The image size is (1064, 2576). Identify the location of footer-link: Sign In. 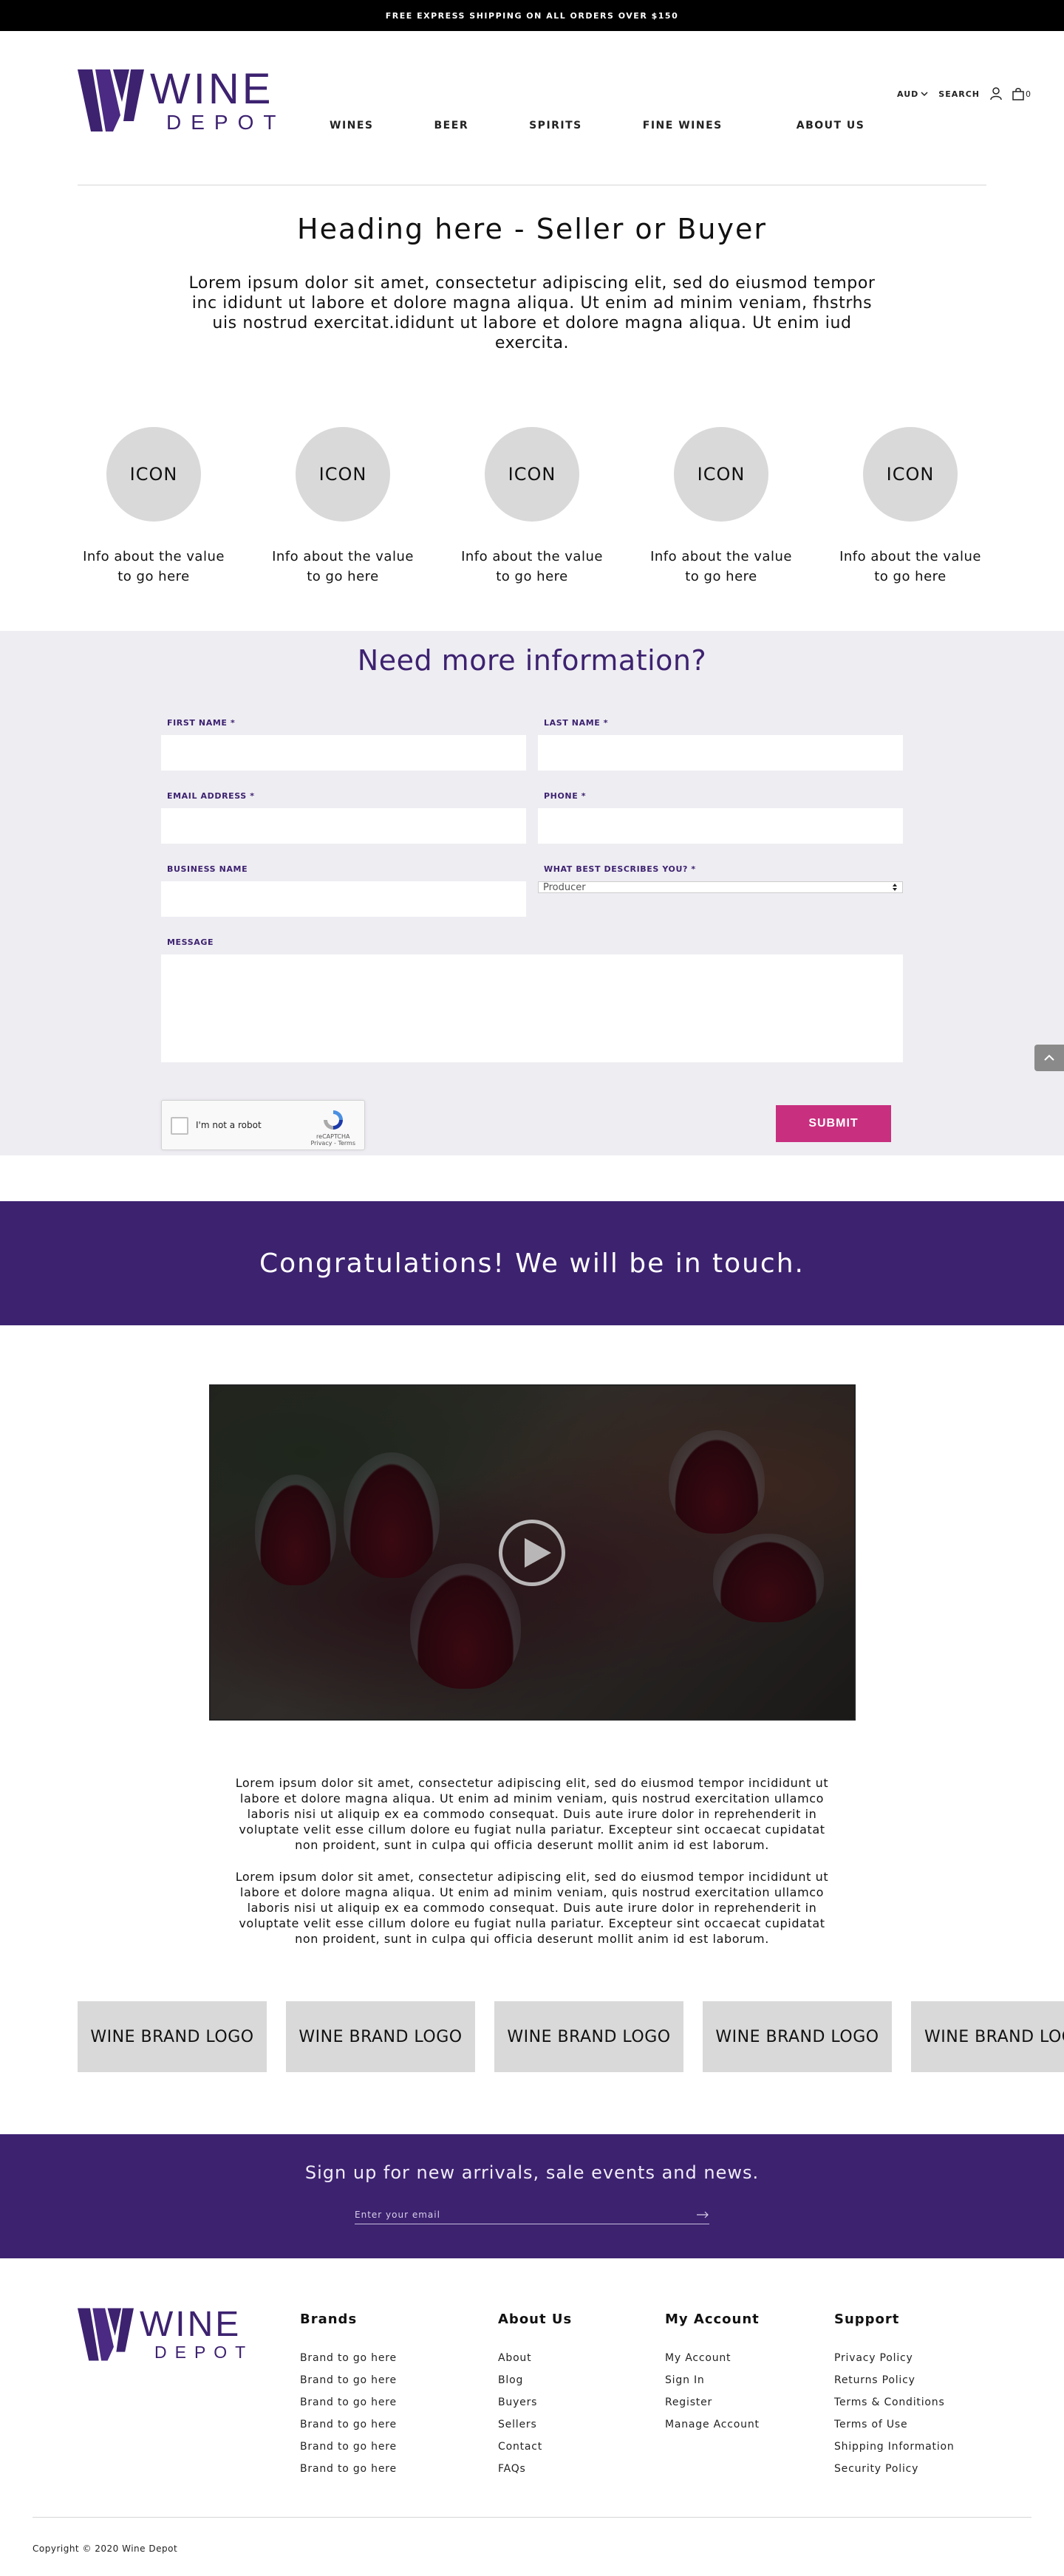
(712, 2385).